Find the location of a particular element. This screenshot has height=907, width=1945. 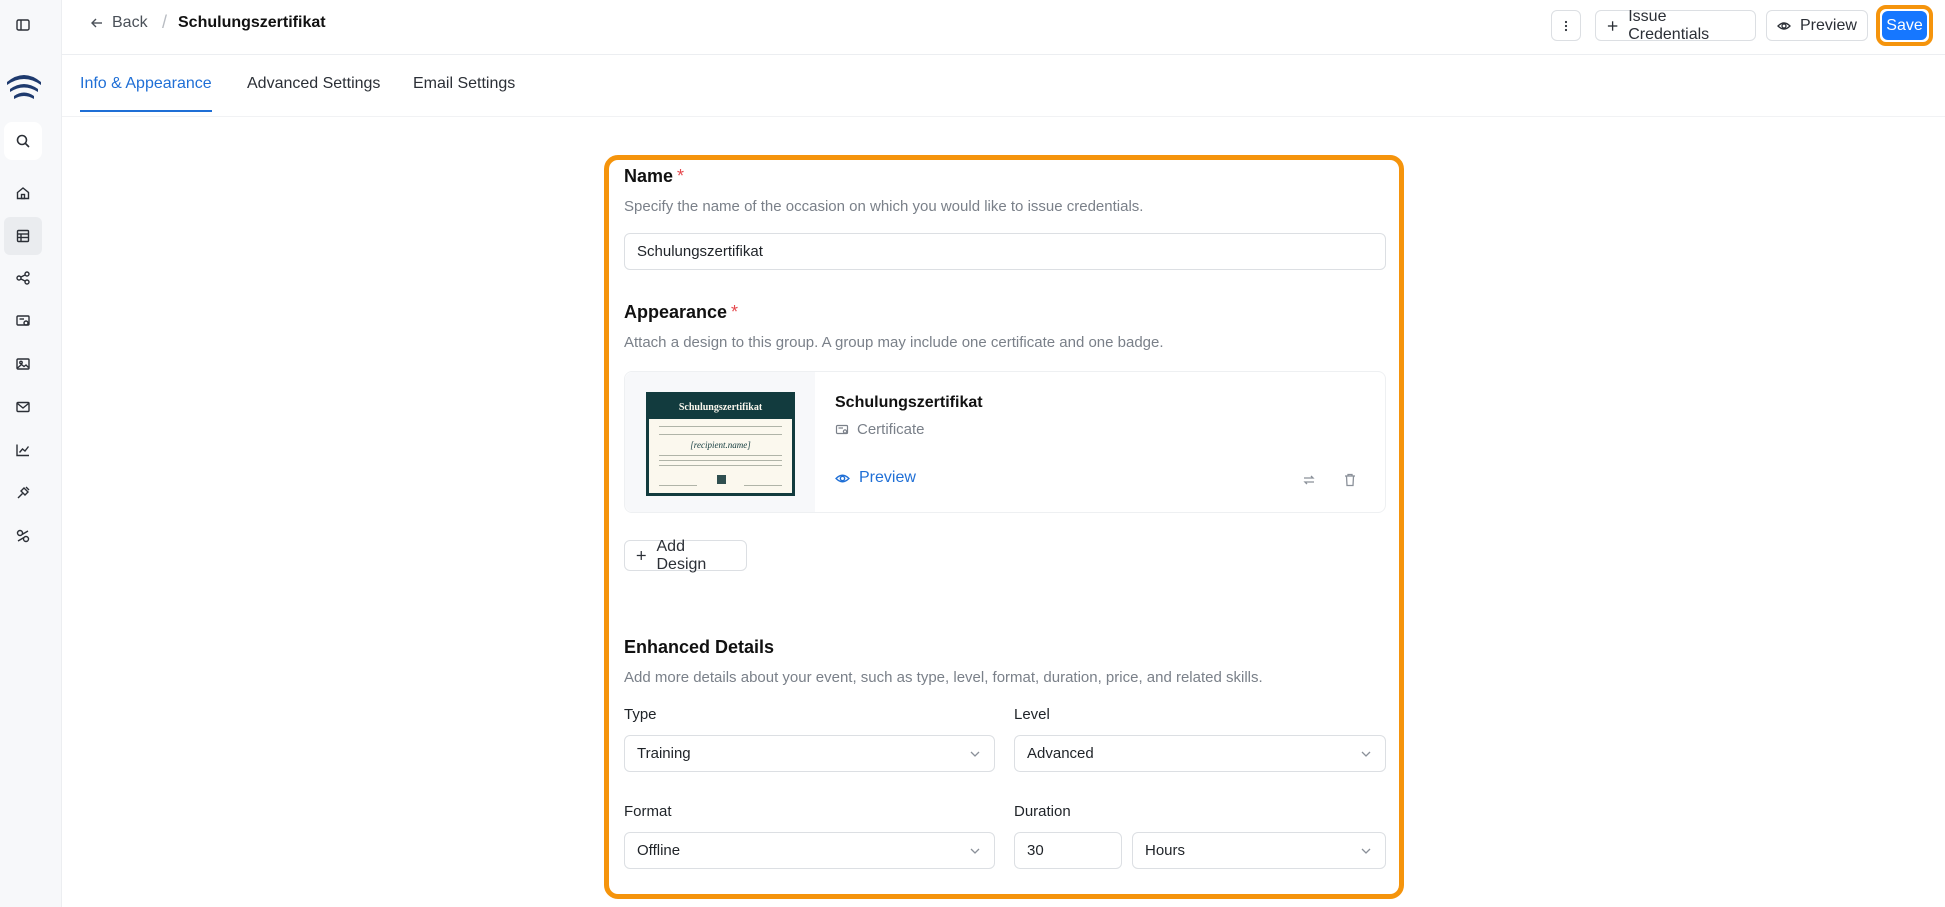

issue-credentials-label: Issue Credentials is located at coordinates (1669, 25).